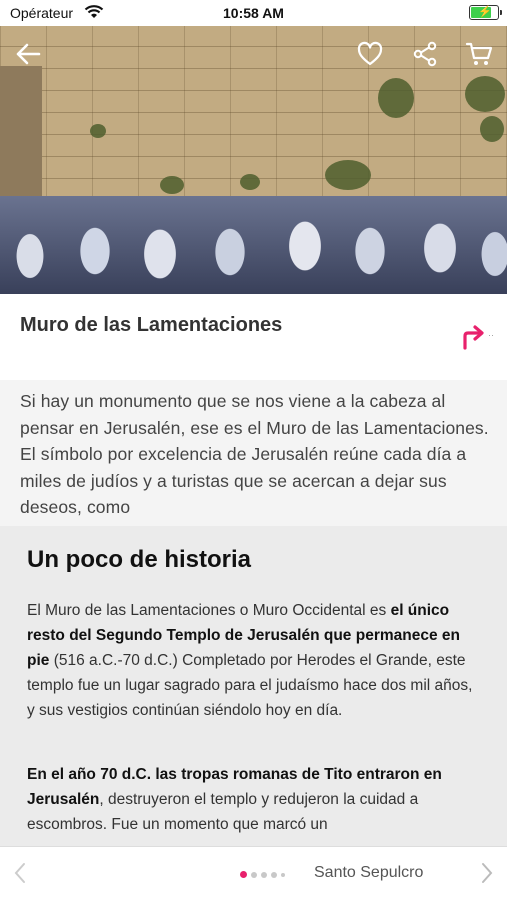  I want to click on directions-turn-icon, so click(473, 337).